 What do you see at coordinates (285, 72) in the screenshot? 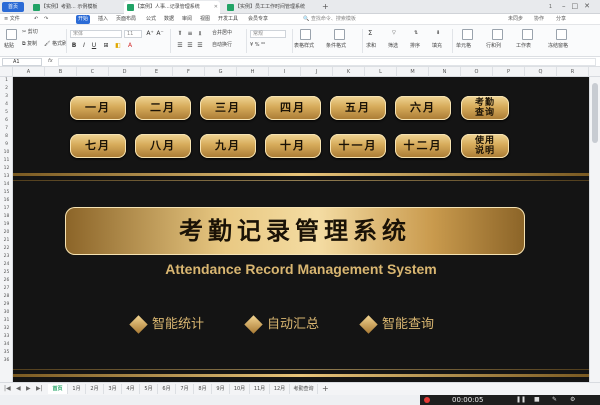
I see `column-header: I` at bounding box center [285, 72].